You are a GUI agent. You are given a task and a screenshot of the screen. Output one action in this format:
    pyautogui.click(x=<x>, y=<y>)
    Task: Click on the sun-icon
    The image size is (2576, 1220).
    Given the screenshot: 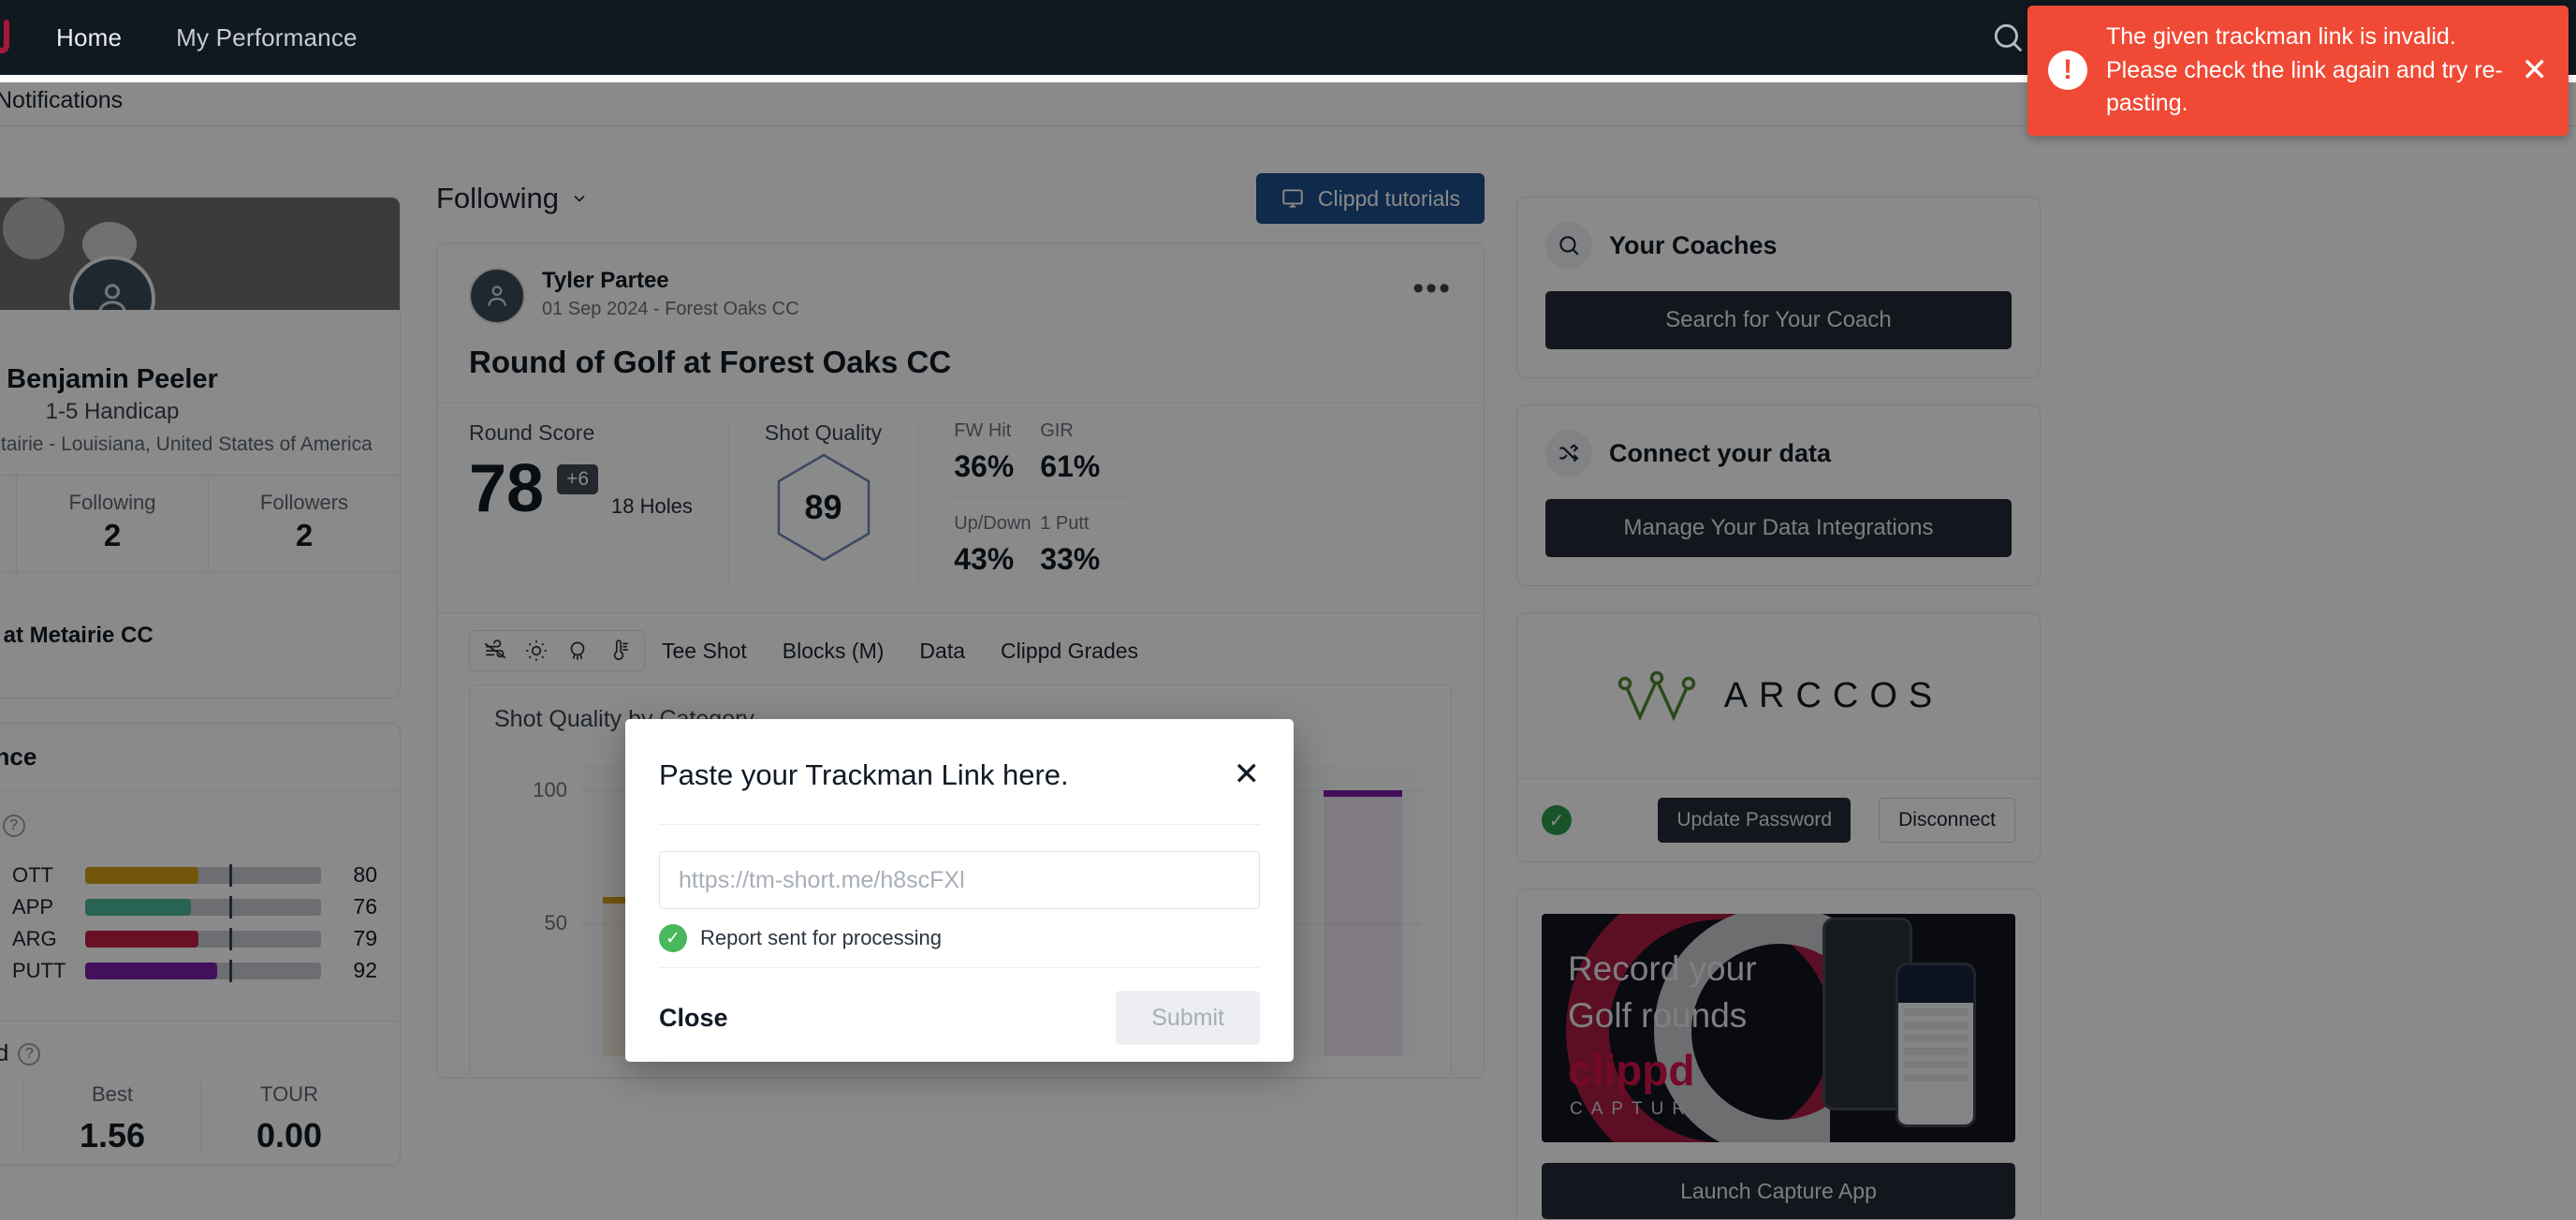 What is the action you would take?
    pyautogui.click(x=536, y=651)
    